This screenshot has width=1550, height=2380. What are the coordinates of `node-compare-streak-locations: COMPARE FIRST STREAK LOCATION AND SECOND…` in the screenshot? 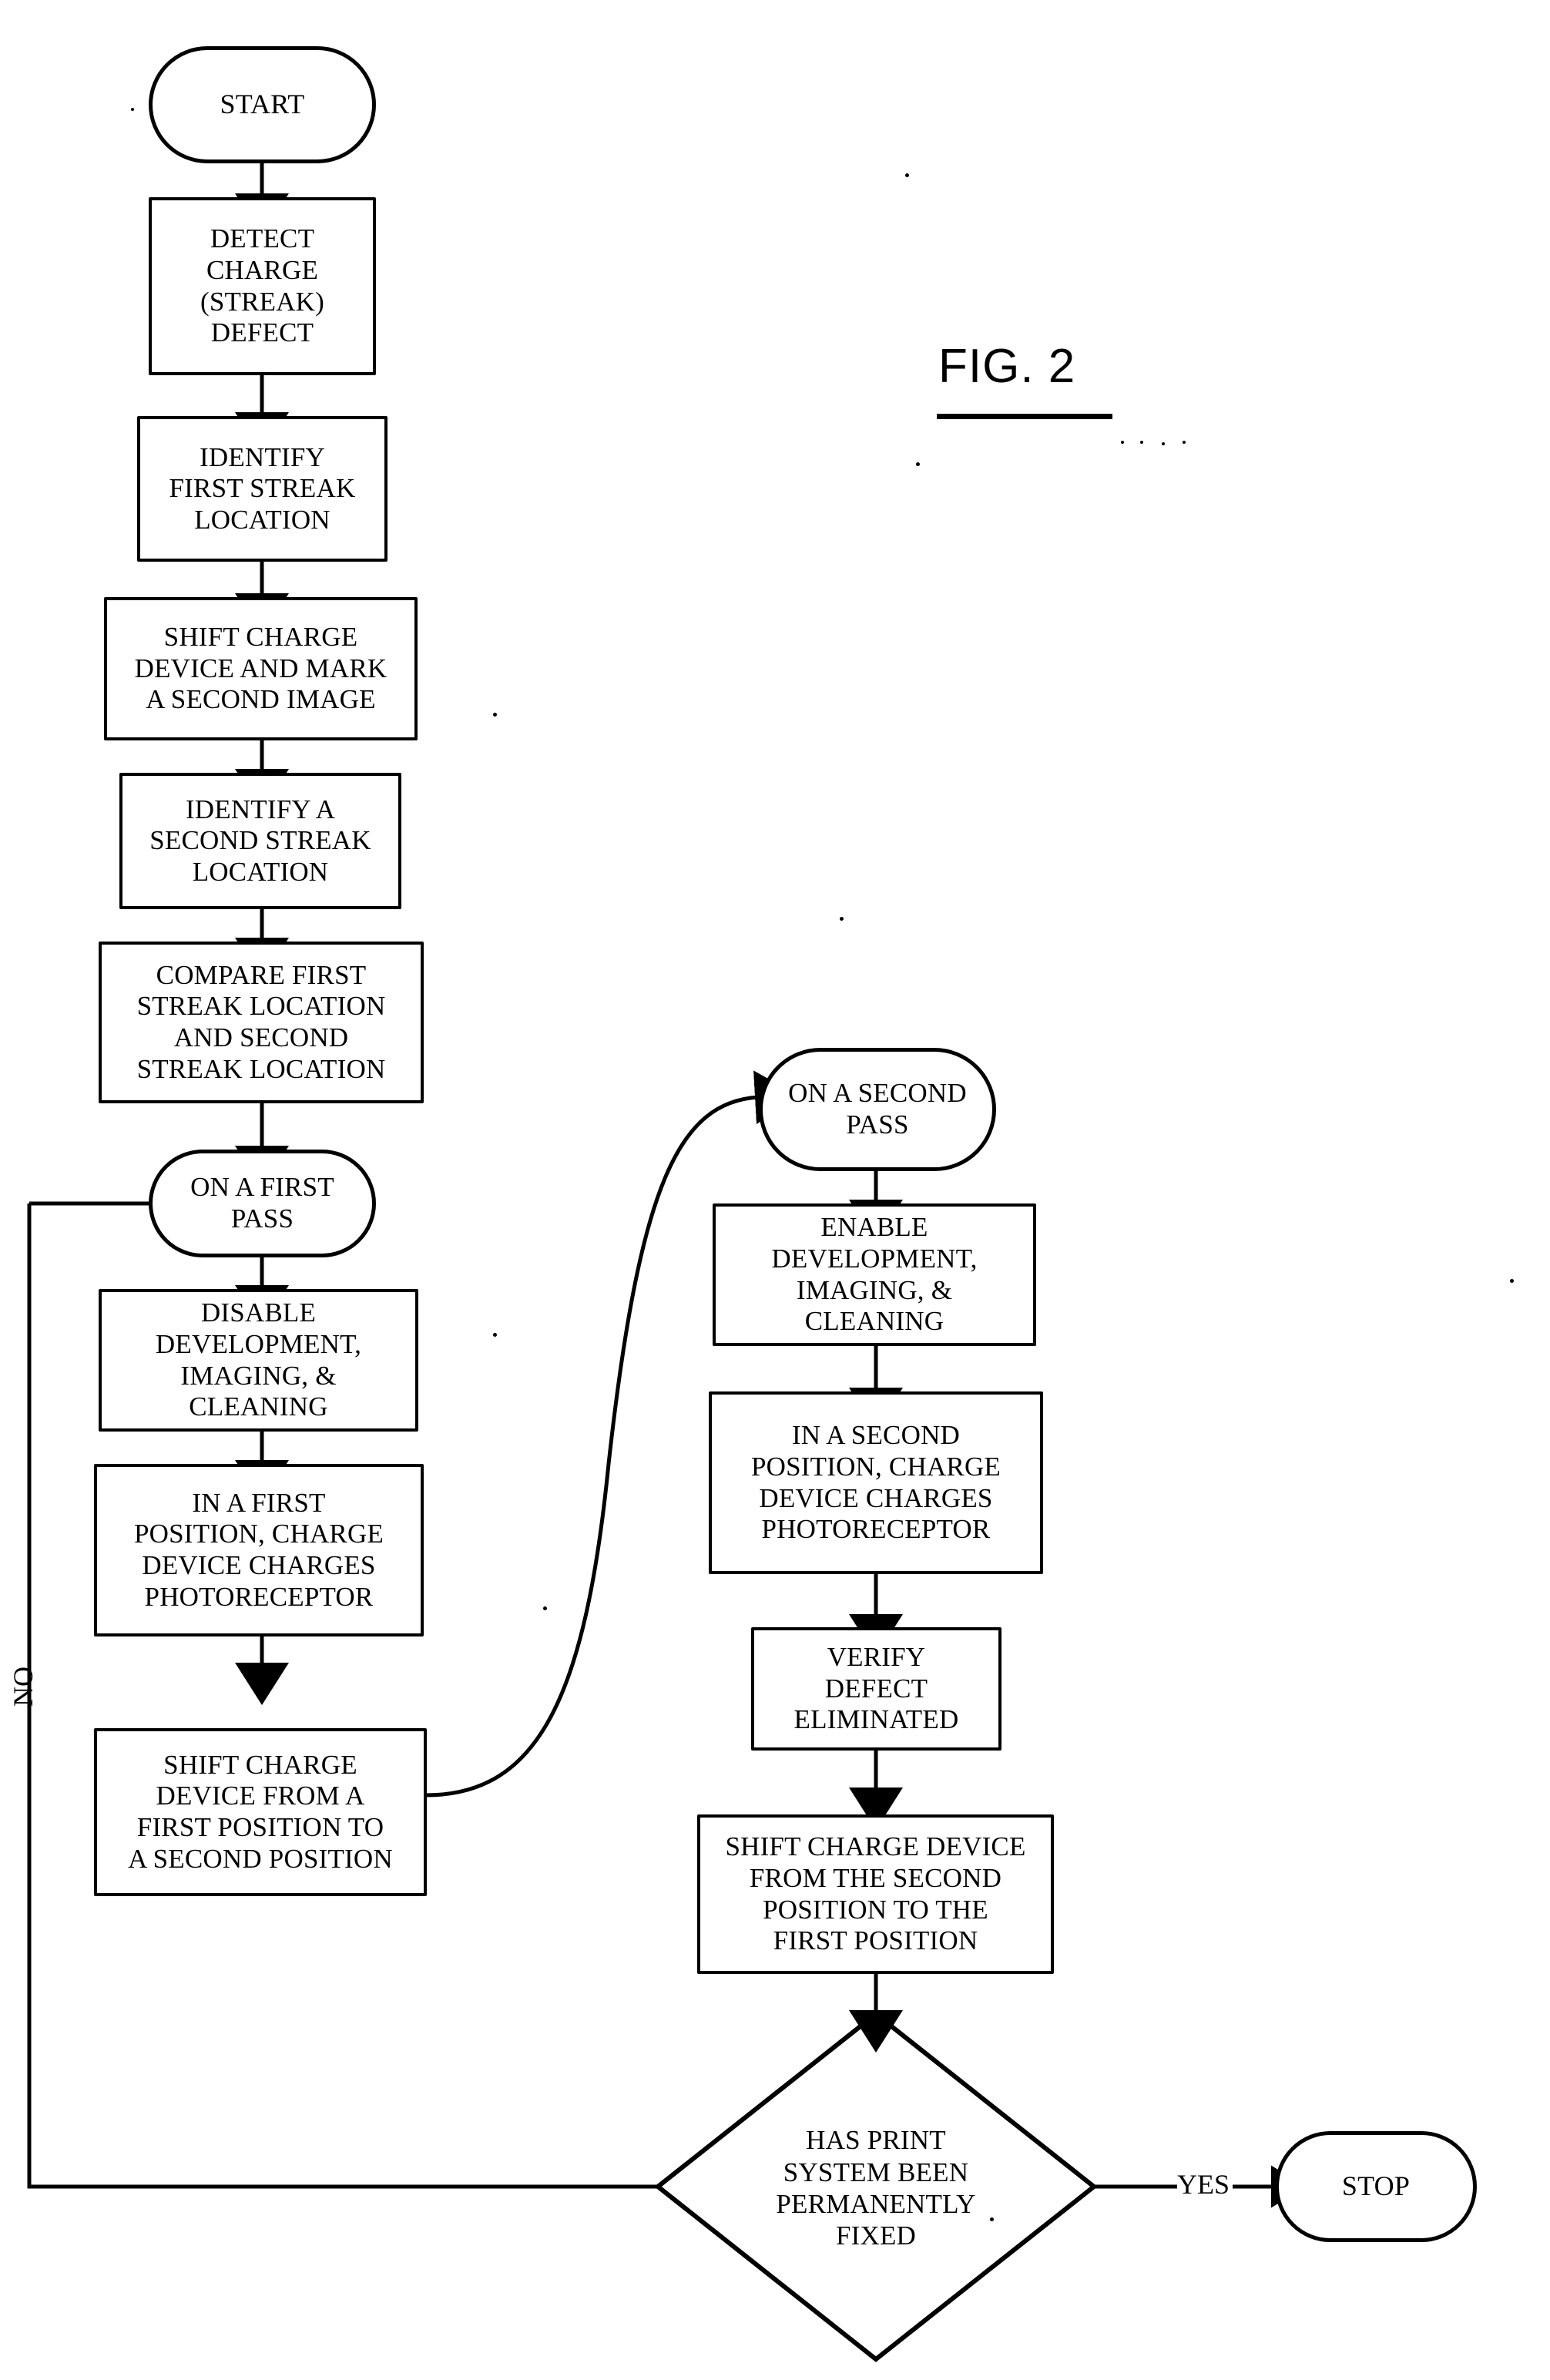 It's located at (261, 1022).